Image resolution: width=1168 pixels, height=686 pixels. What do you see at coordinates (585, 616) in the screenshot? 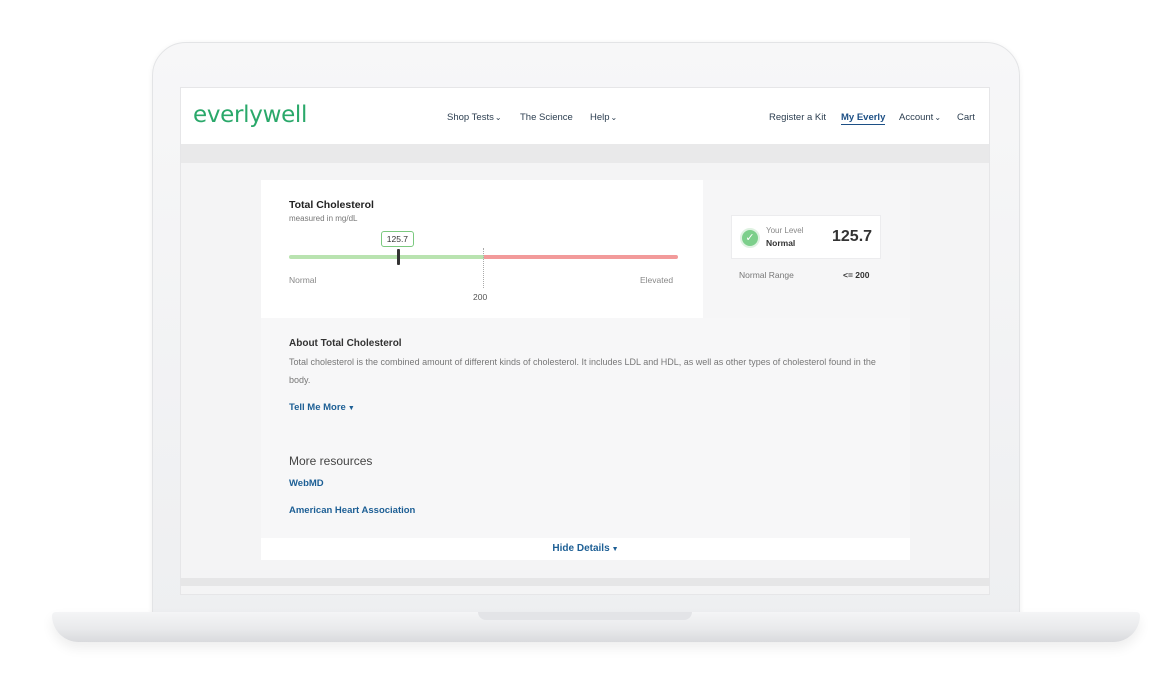
I see `laptop-notch` at bounding box center [585, 616].